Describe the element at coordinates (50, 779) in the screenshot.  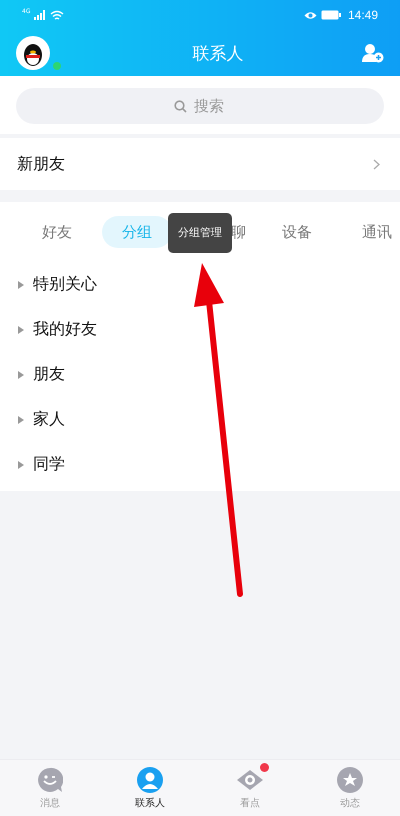
I see `chat-face-icon` at that location.